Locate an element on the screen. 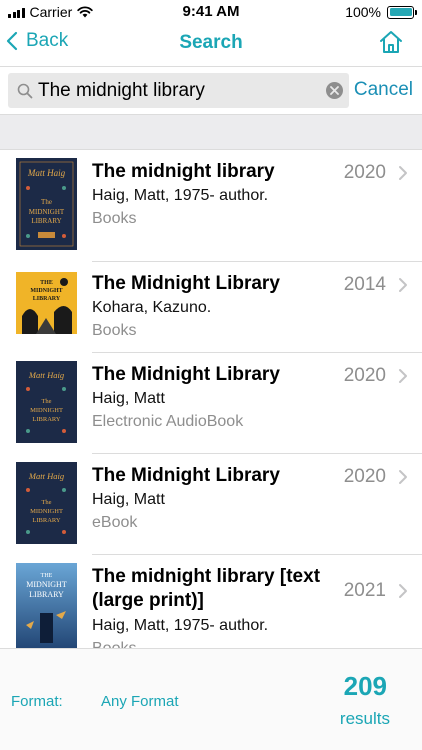 This screenshot has width=422, height=750. search-row: Cancel is located at coordinates (211, 90).